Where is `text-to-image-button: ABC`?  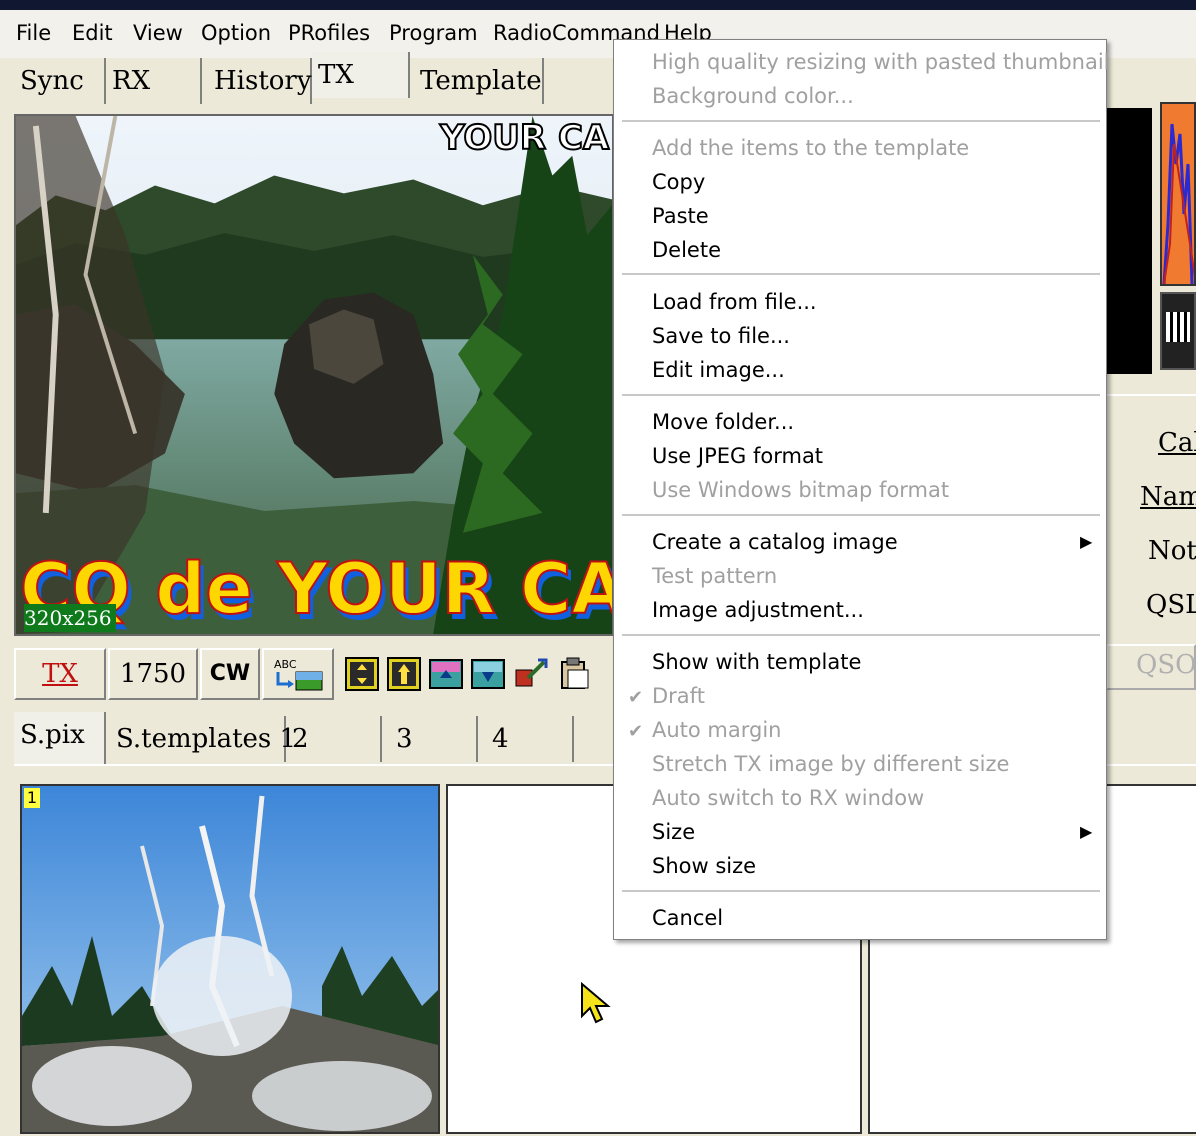
text-to-image-button: ABC is located at coordinates (298, 674).